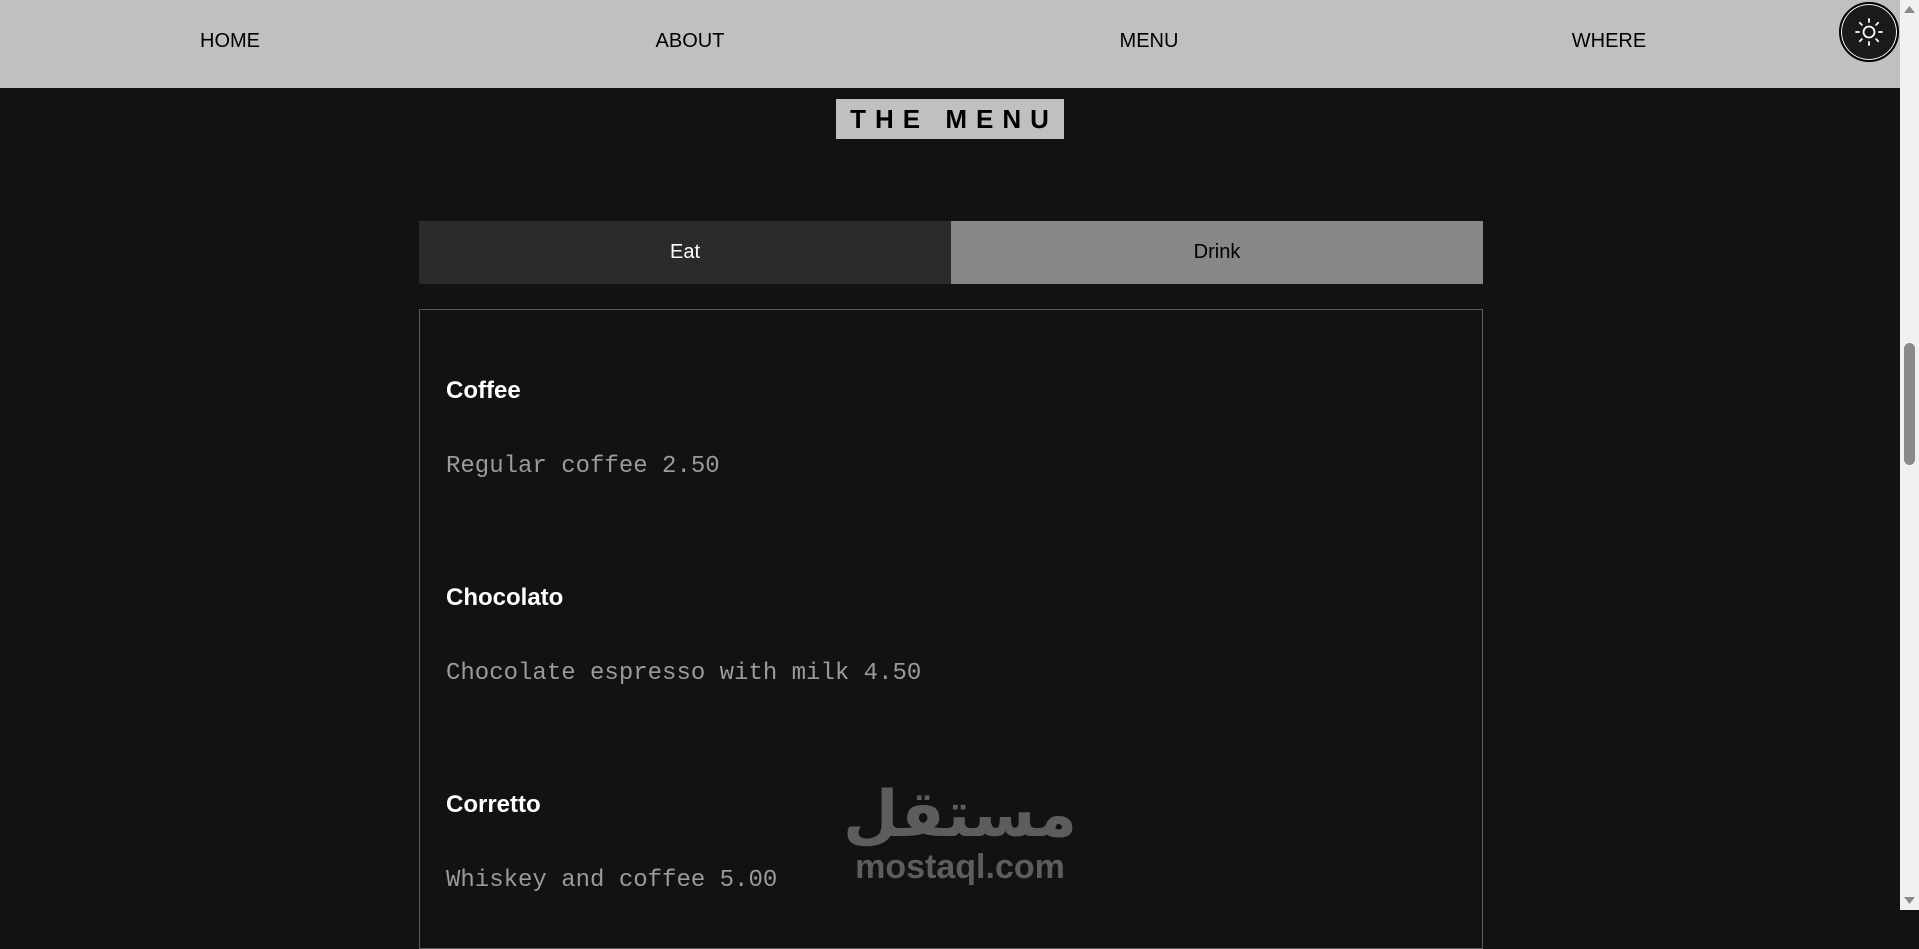 This screenshot has width=1919, height=949. I want to click on scrollbar-thumb, so click(1909, 404).